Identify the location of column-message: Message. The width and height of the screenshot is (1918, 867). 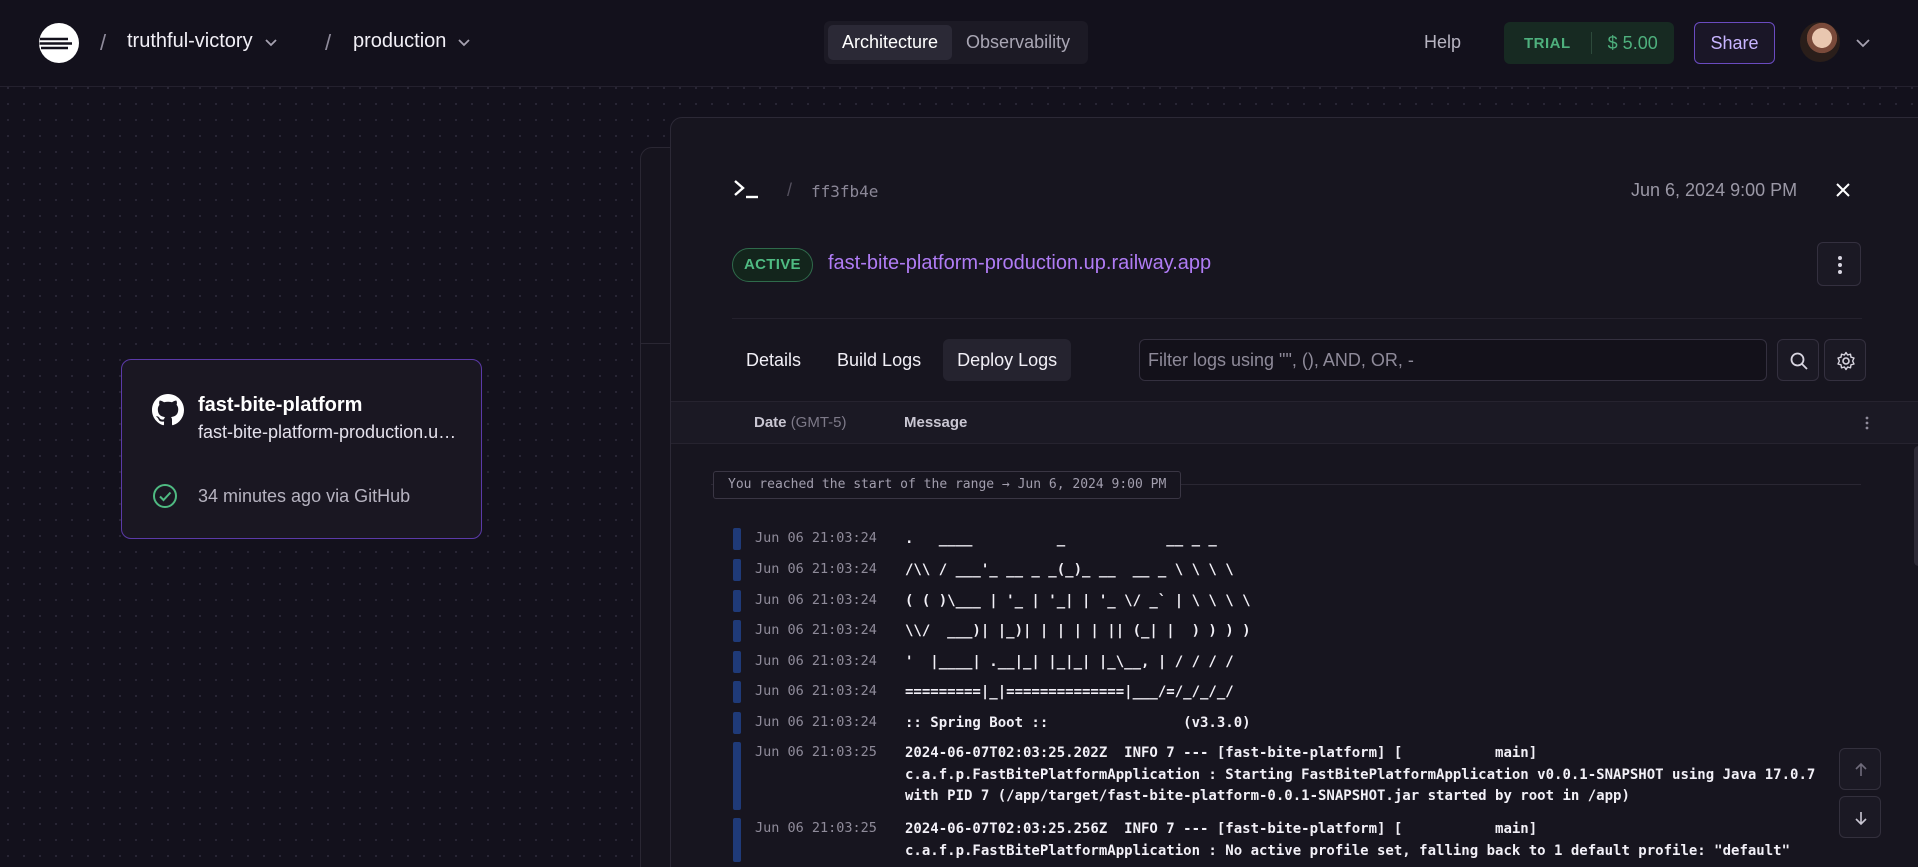
(935, 422).